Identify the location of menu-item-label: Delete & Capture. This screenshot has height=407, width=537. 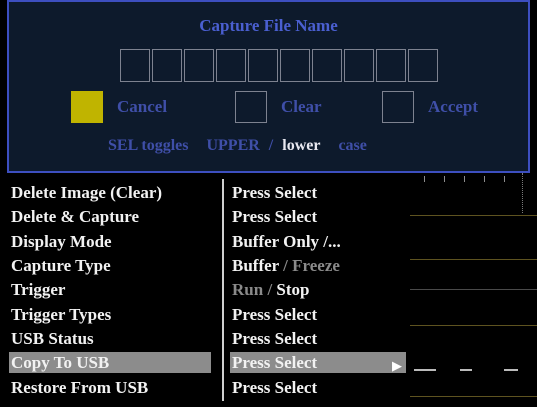
(75, 216).